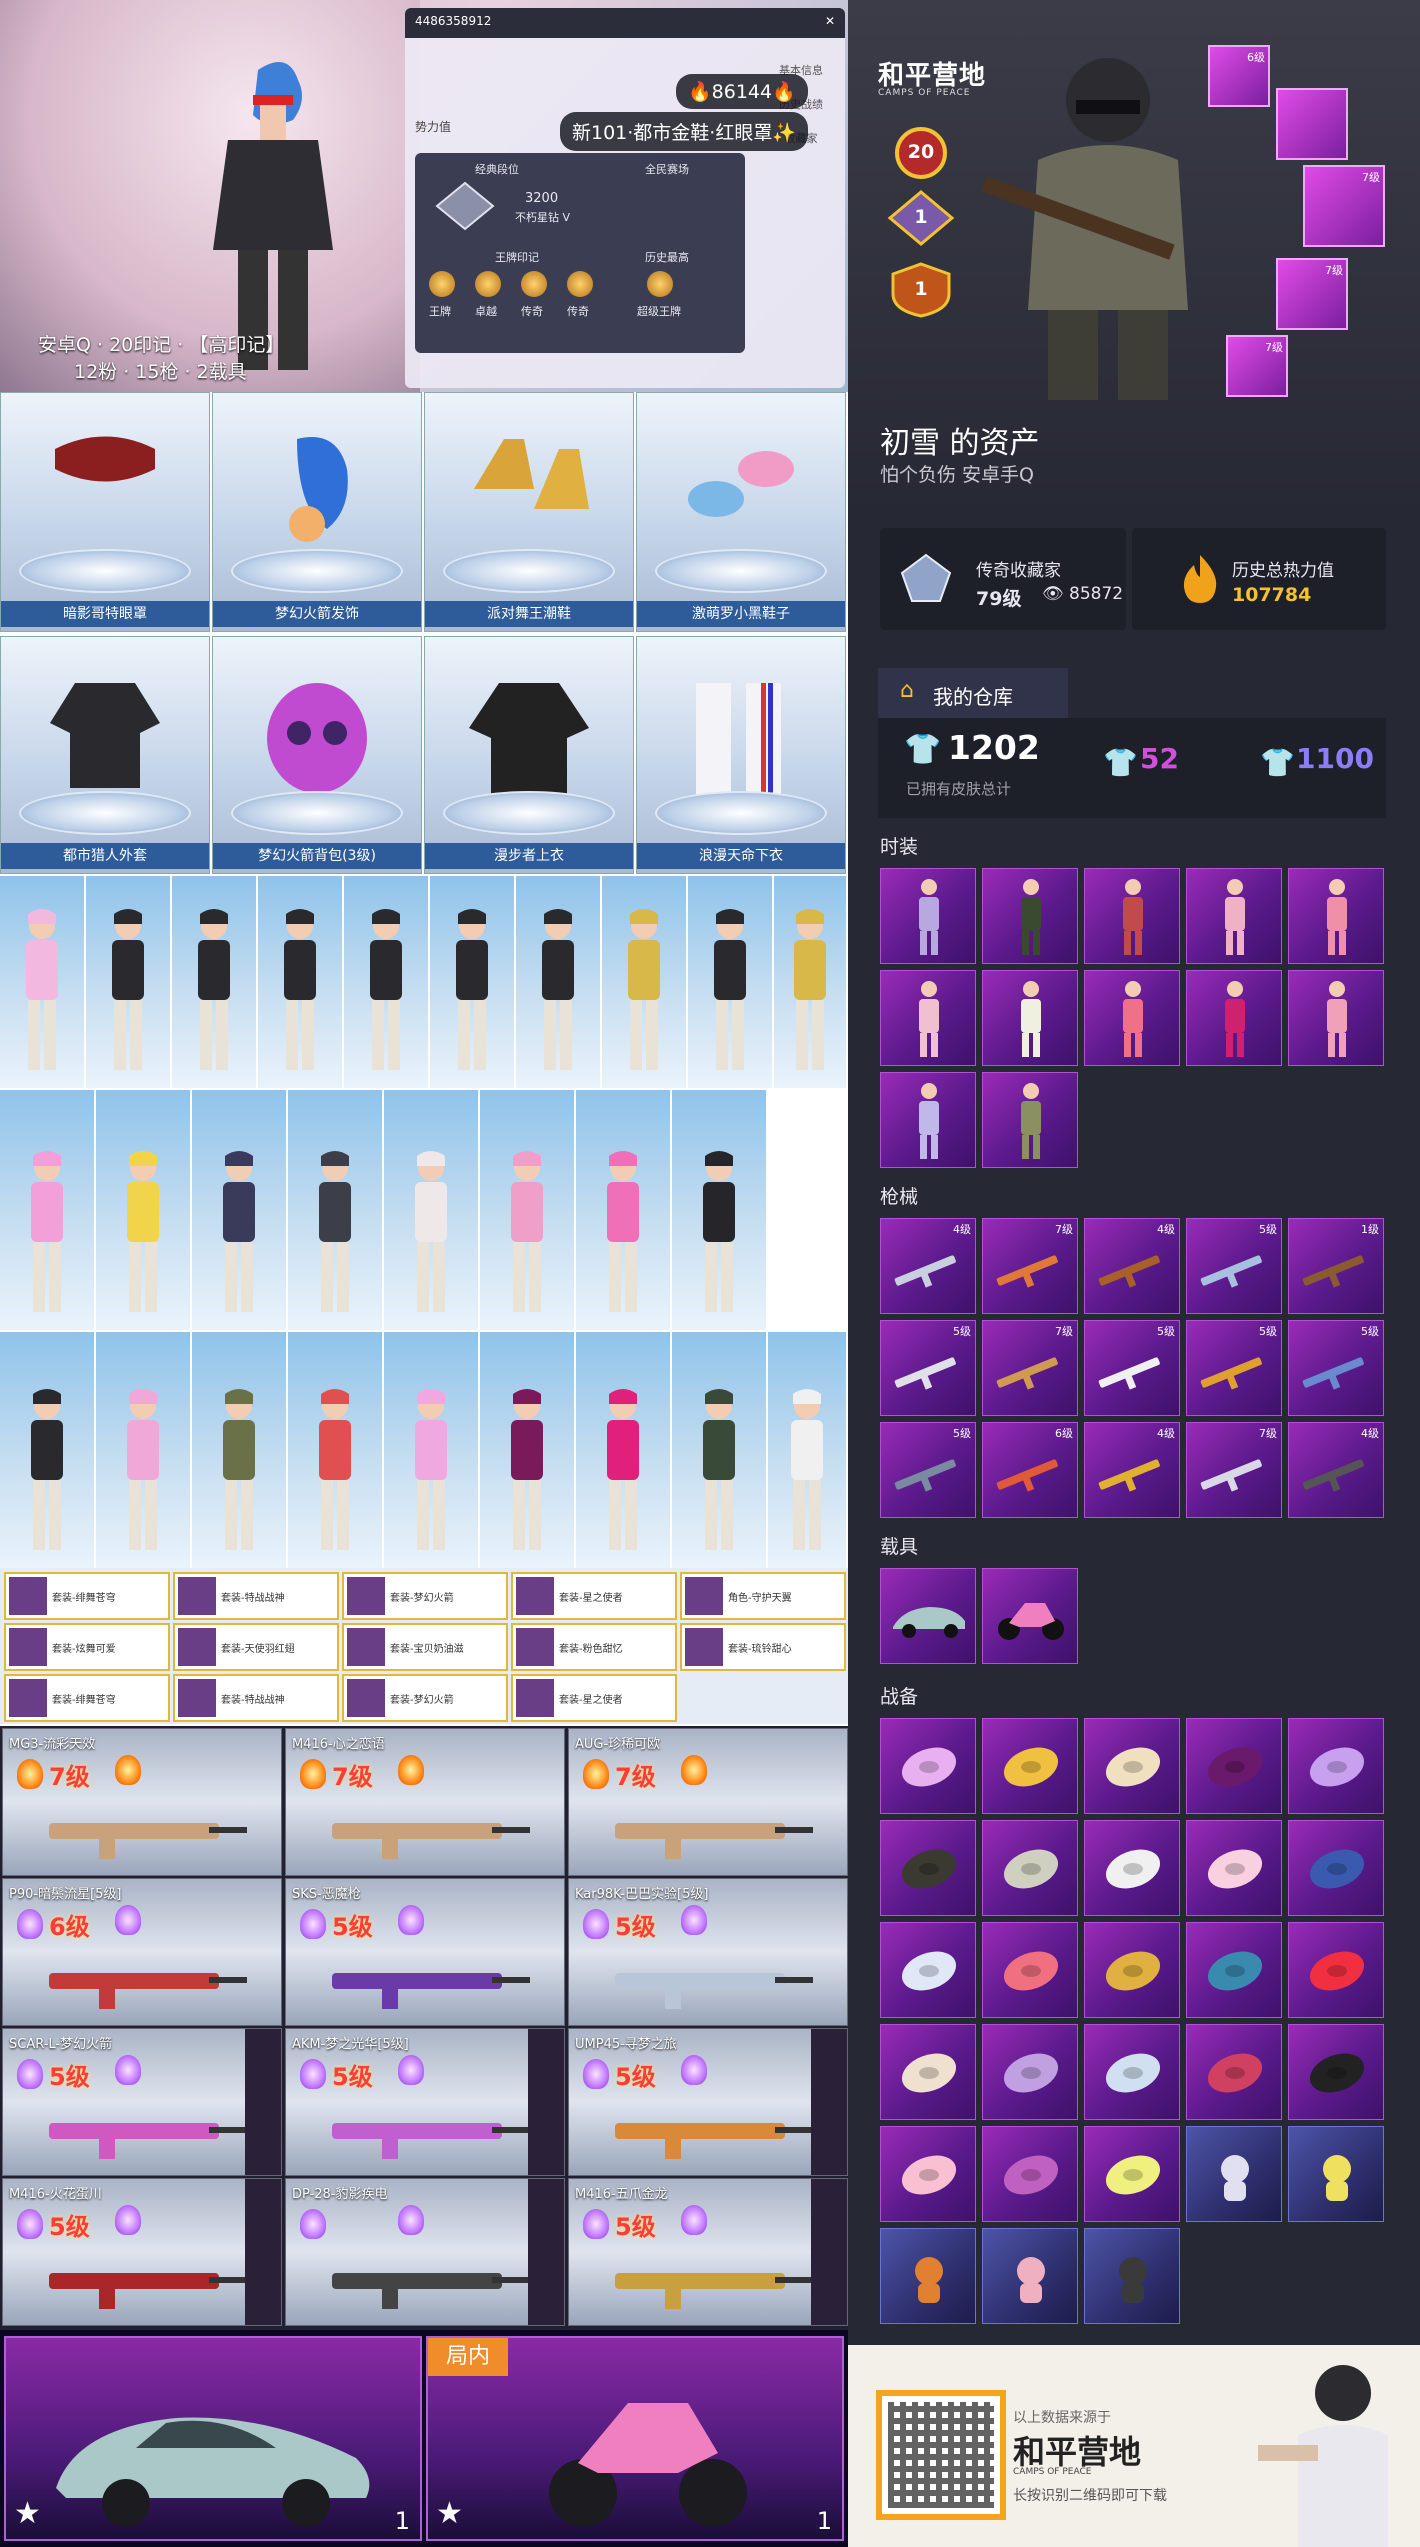 Image resolution: width=1420 pixels, height=2547 pixels. I want to click on gun-skin-card: AKM-梦之光华[5级] 5级, so click(425, 2102).